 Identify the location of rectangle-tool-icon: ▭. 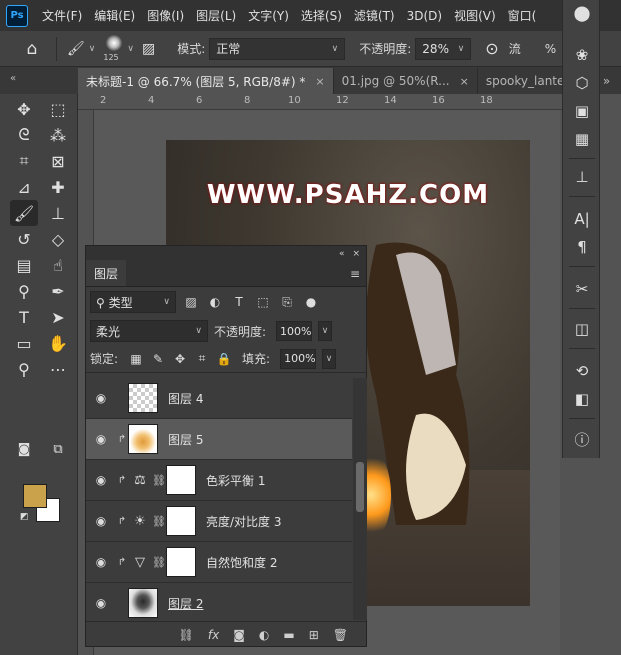
(24, 343).